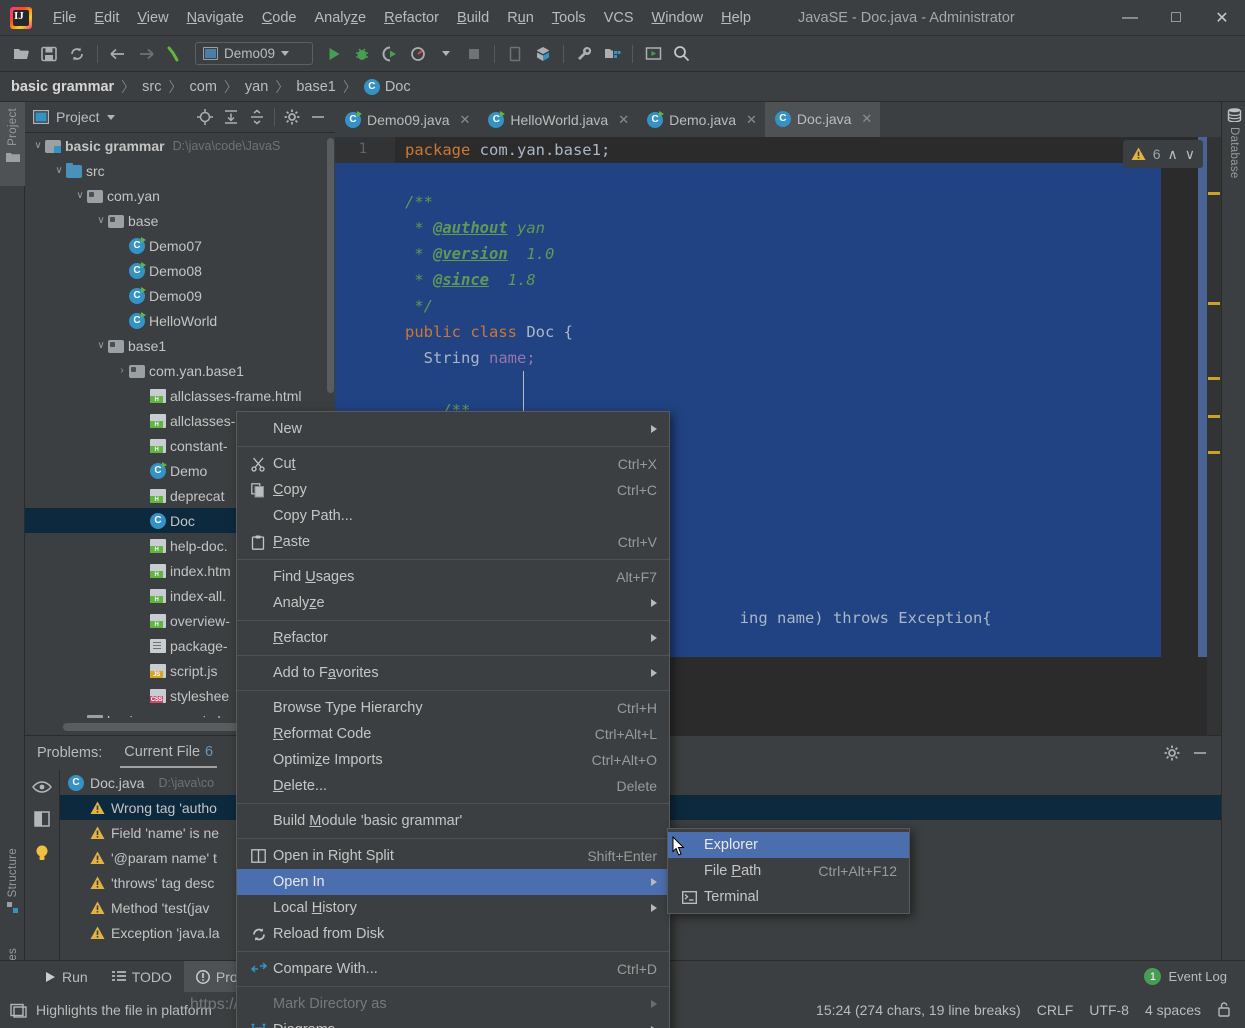 The width and height of the screenshot is (1245, 1028). I want to click on menu-build: Build, so click(473, 18).